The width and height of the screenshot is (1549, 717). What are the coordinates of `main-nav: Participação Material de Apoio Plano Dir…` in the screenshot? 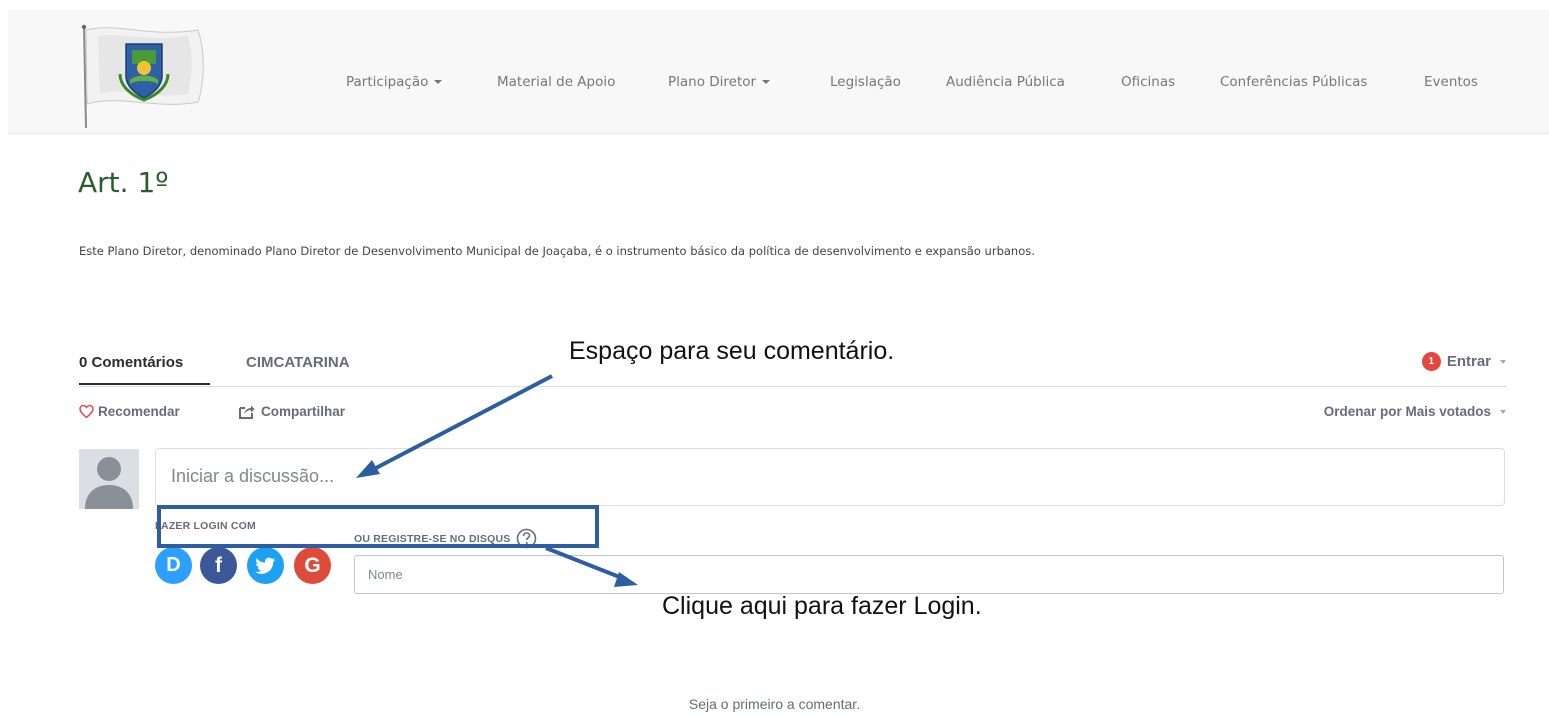 It's located at (774, 84).